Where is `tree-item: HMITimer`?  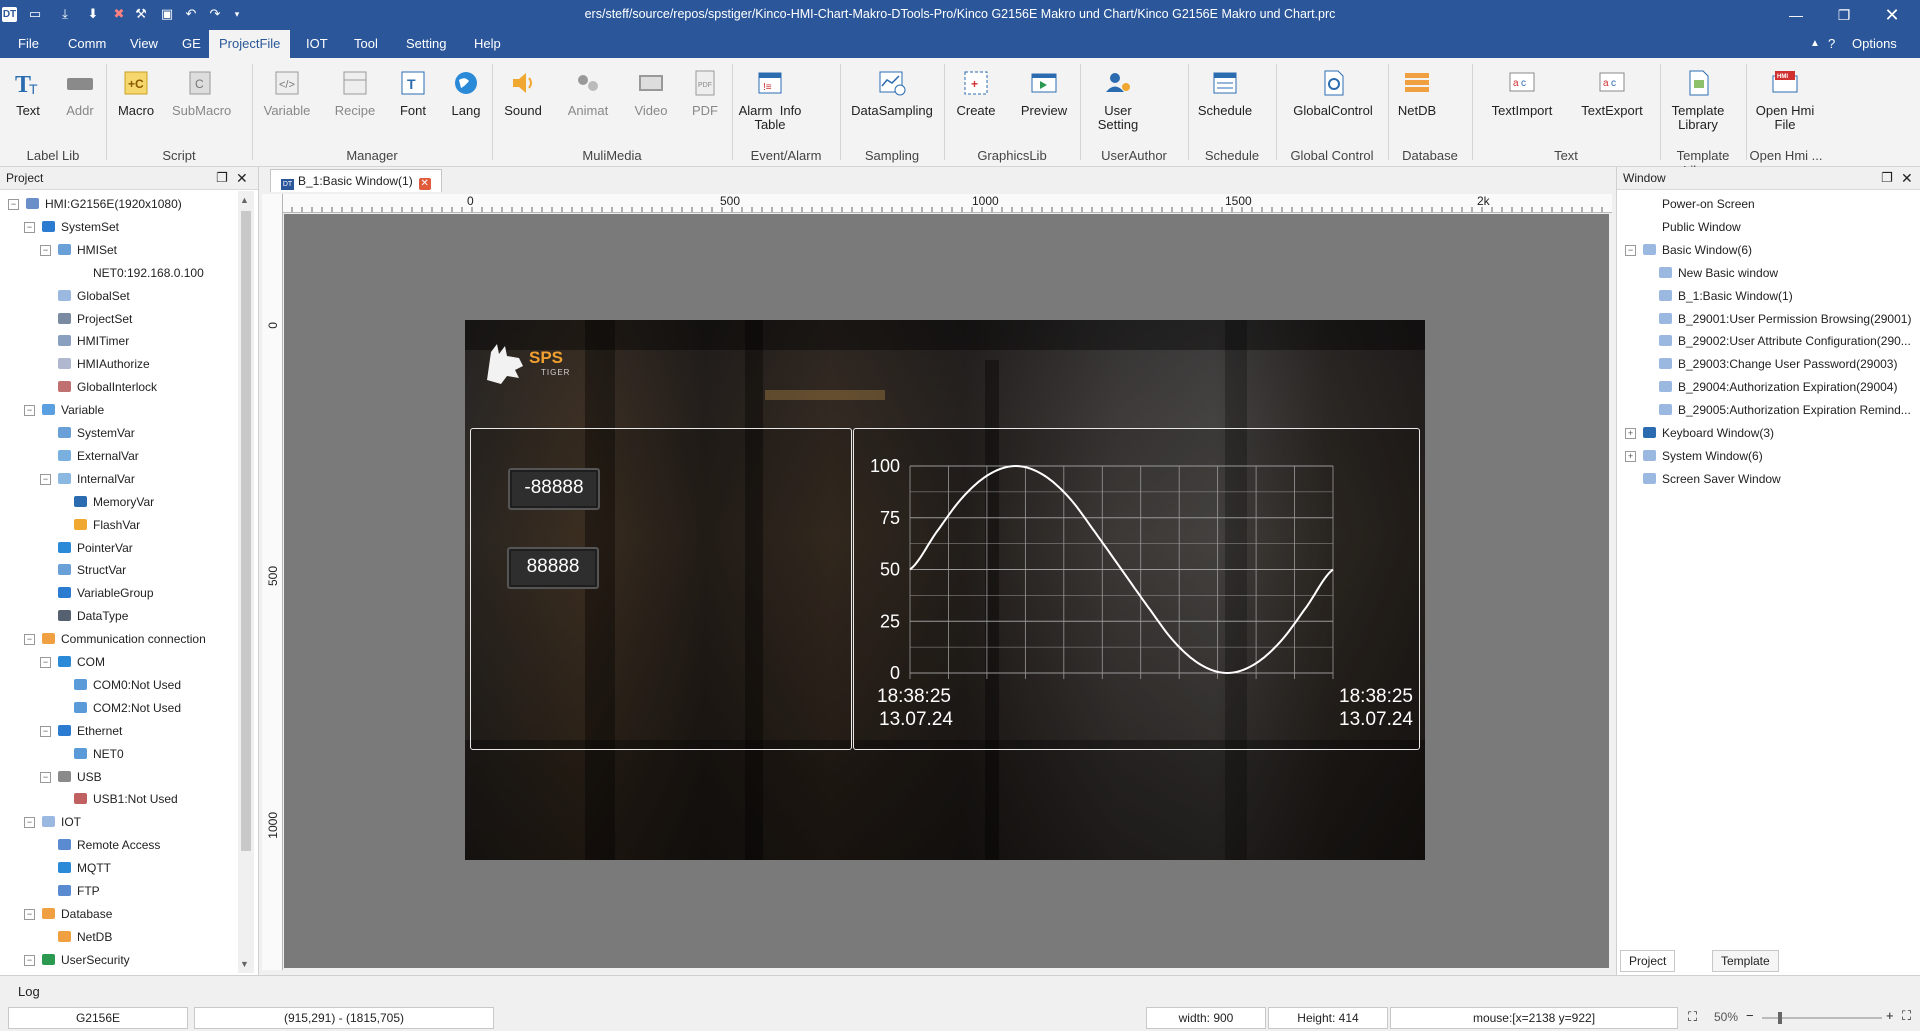 tree-item: HMITimer is located at coordinates (93, 341).